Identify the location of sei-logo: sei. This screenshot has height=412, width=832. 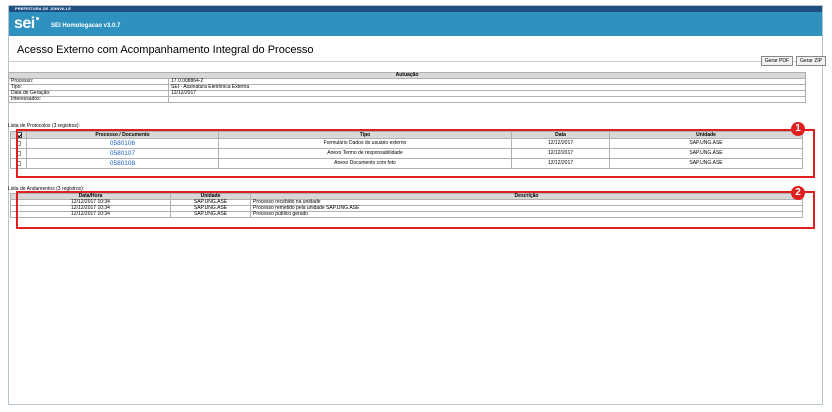
(26, 24).